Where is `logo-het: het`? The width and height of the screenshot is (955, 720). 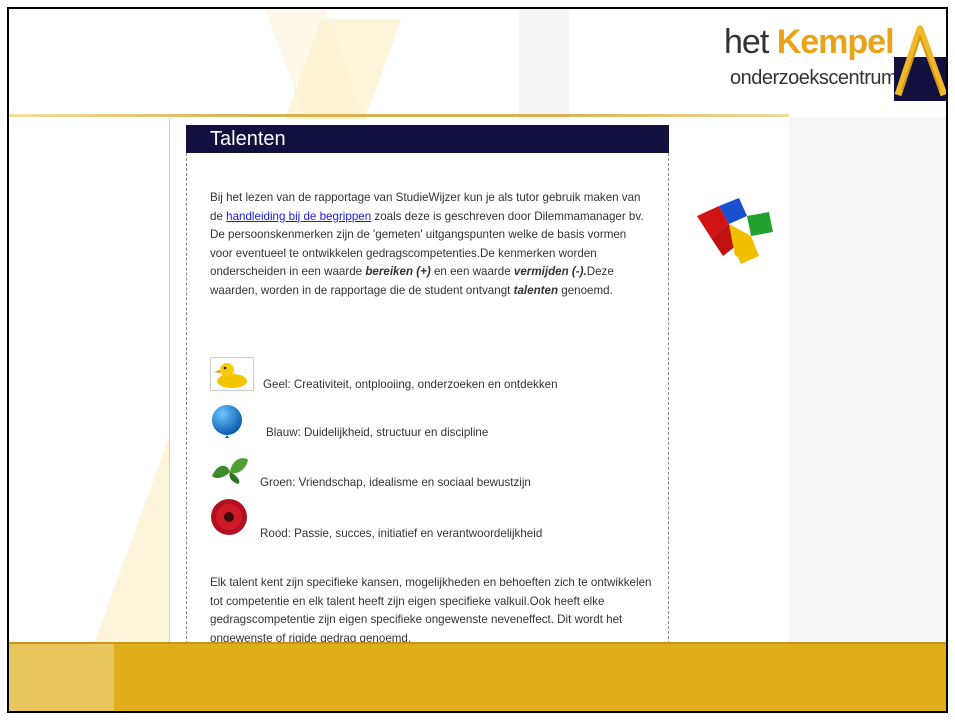 logo-het: het is located at coordinates (746, 42).